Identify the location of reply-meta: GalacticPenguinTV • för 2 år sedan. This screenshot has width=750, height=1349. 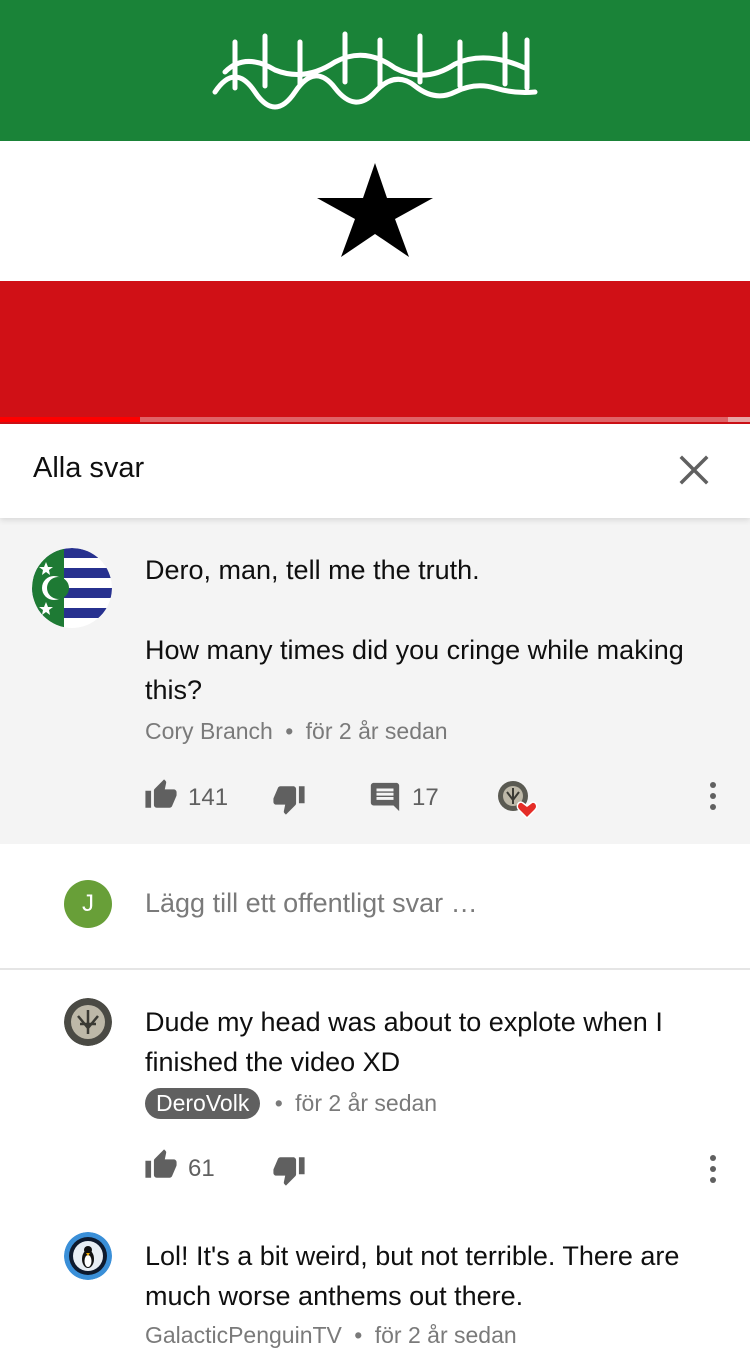
(331, 1335).